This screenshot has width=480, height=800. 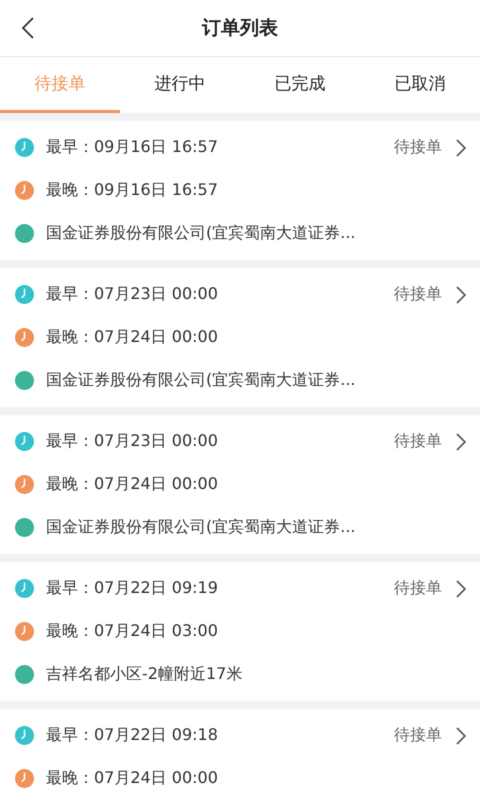 What do you see at coordinates (300, 85) in the screenshot?
I see `tab: 已完成` at bounding box center [300, 85].